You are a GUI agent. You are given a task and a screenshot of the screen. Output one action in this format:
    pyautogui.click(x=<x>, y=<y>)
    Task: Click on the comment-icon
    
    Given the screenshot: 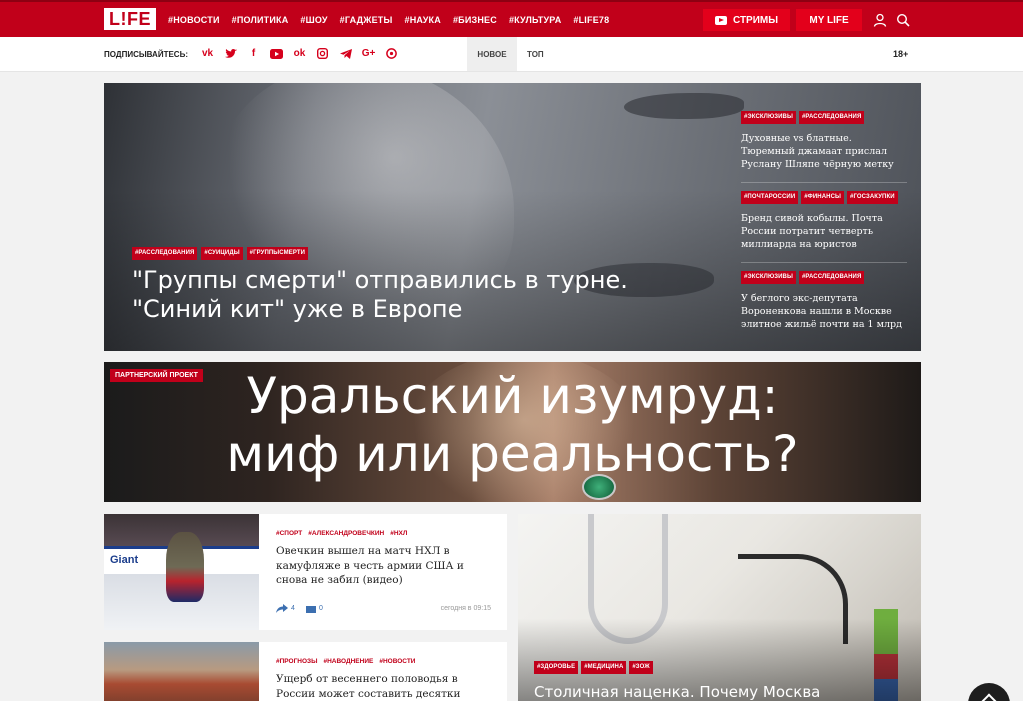 What is the action you would take?
    pyautogui.click(x=311, y=609)
    